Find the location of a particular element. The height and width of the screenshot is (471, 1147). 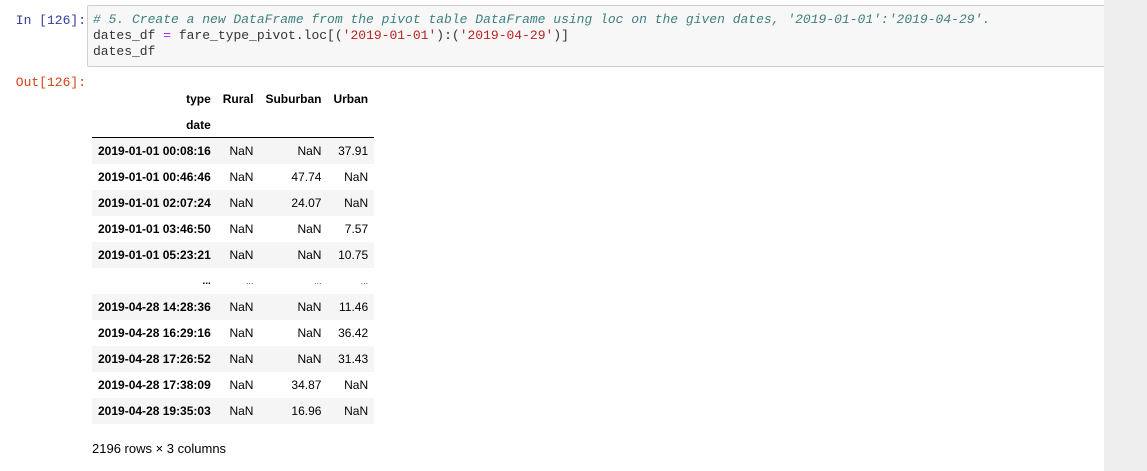

table-row: 2019-01-01 00:46:46 NaN 47.74 NaN is located at coordinates (233, 177).